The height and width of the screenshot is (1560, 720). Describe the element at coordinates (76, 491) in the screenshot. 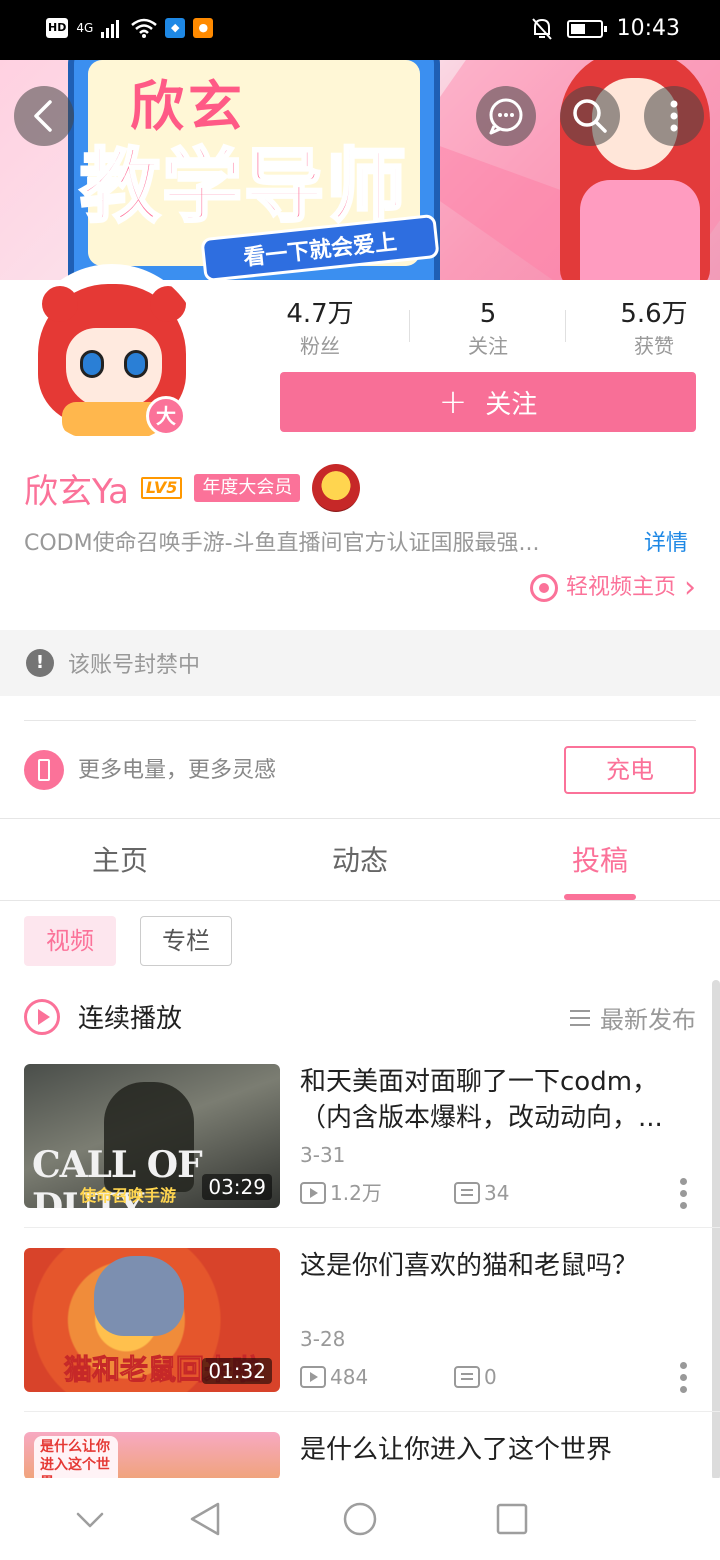

I see `user-name: 欣玄Ya` at that location.